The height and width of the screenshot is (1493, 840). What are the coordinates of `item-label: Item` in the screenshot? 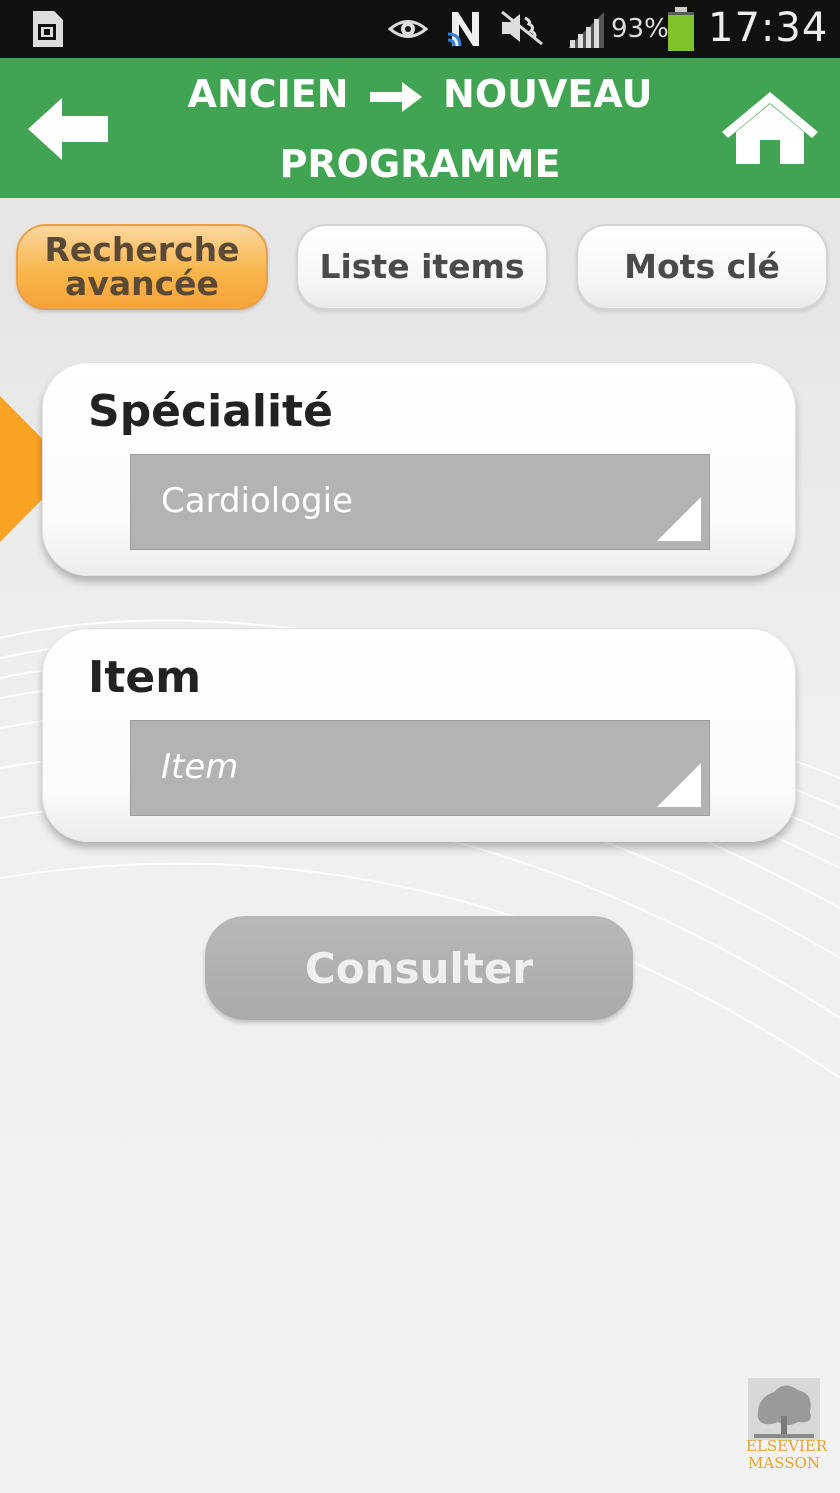 It's located at (145, 677).